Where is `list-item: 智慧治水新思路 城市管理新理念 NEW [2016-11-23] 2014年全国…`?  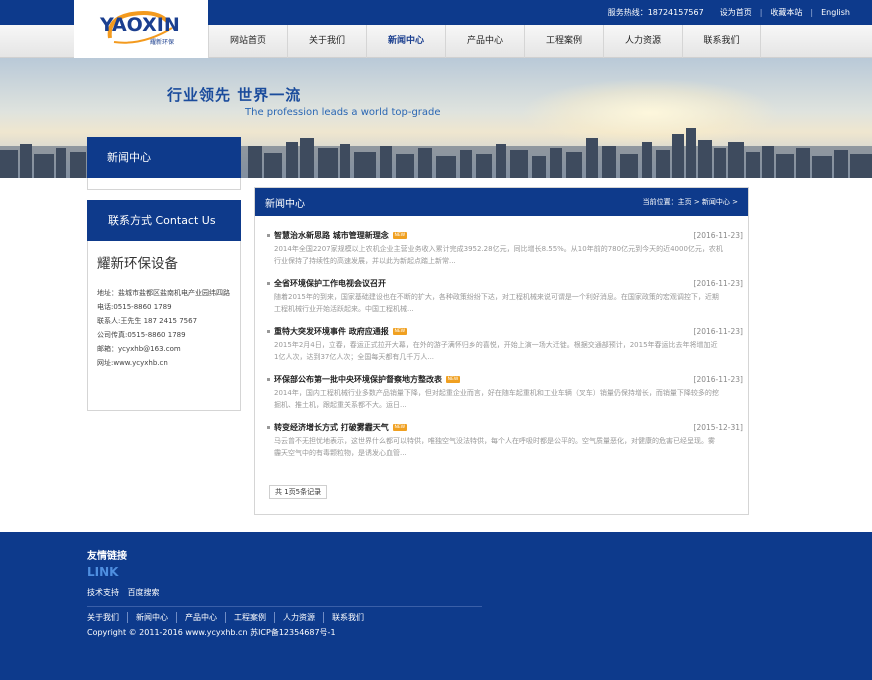 list-item: 智慧治水新思路 城市管理新理念 NEW [2016-11-23] 2014年全国… is located at coordinates (505, 252).